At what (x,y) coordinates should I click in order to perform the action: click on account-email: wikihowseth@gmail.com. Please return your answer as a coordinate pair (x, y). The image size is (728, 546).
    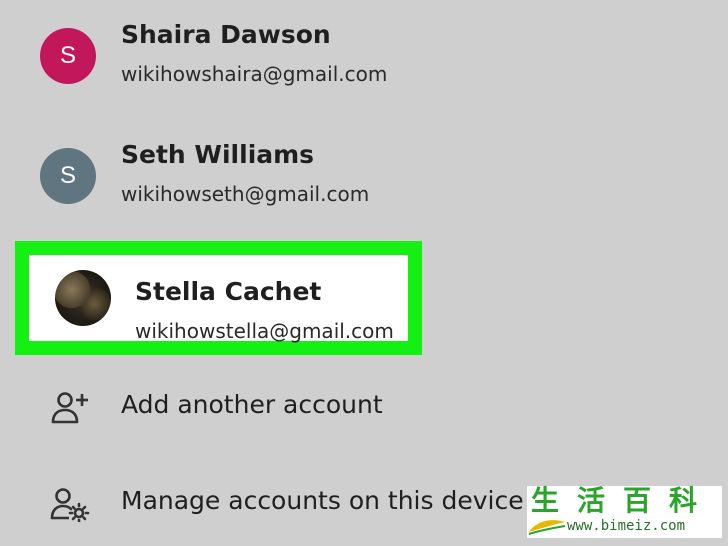
    Looking at the image, I should click on (245, 194).